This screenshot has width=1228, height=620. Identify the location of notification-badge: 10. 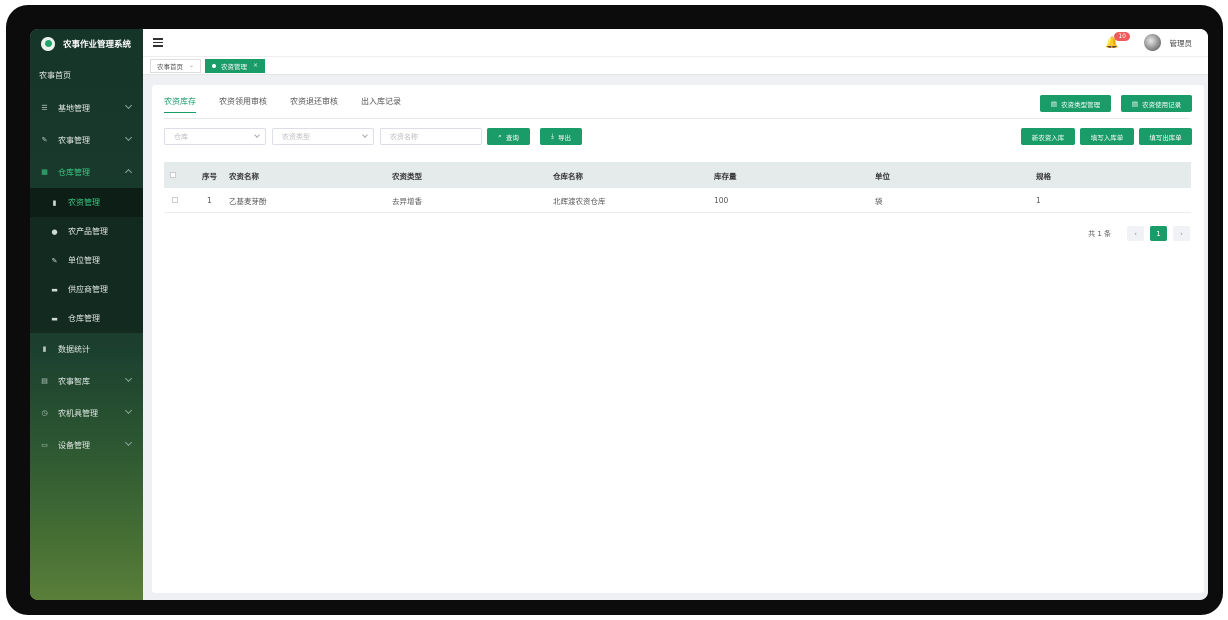
(1122, 36).